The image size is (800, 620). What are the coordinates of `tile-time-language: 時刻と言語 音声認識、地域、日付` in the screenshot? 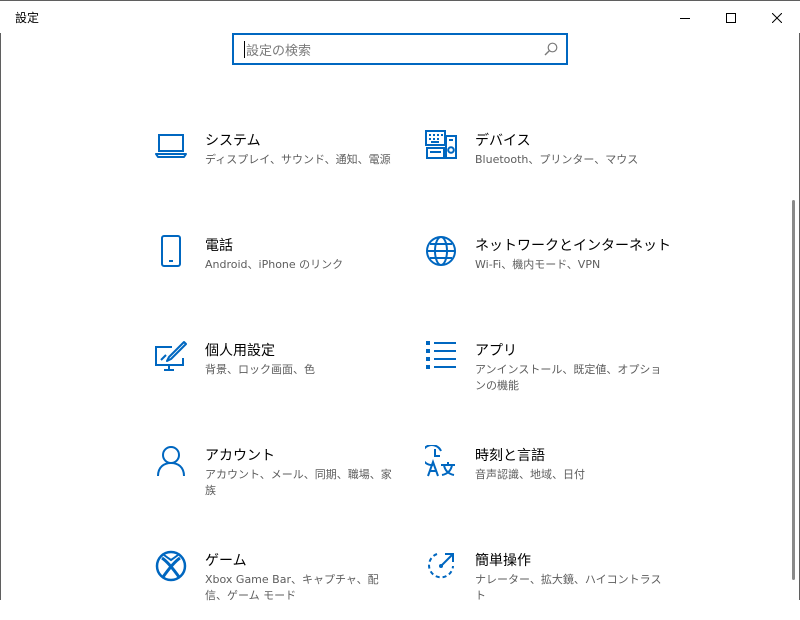 It's located at (550, 480).